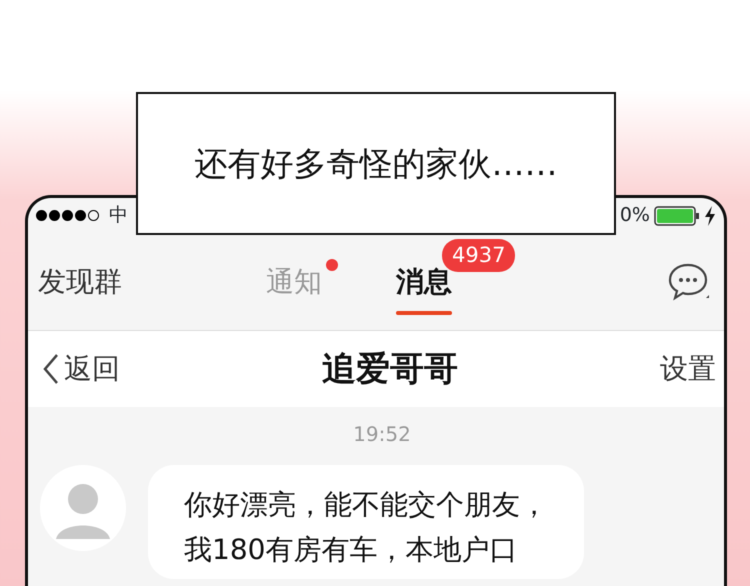 This screenshot has width=750, height=586. I want to click on back-chevron-icon, so click(51, 369).